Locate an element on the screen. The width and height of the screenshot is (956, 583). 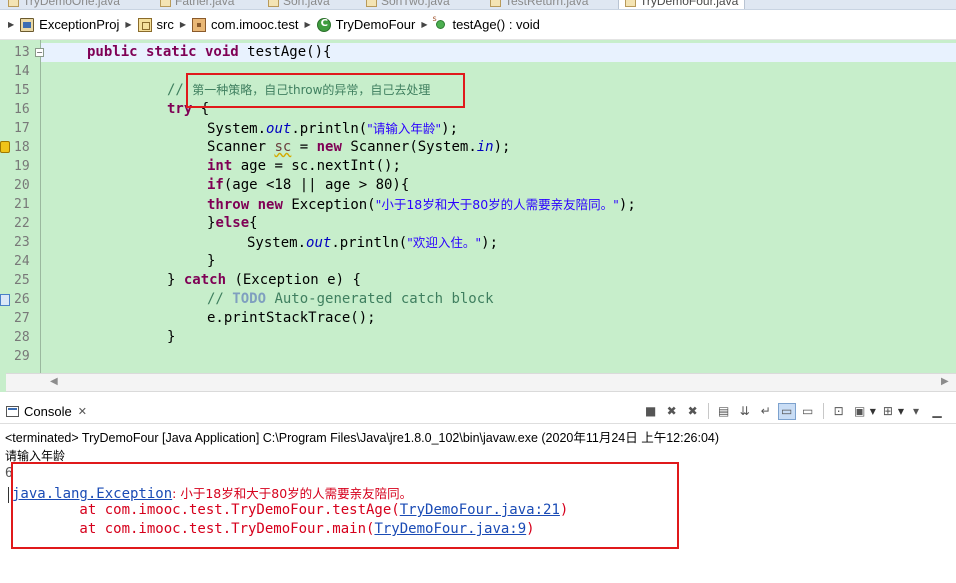
code-line-27: 27 e.printStackTrace(); is located at coordinates (195, 318).